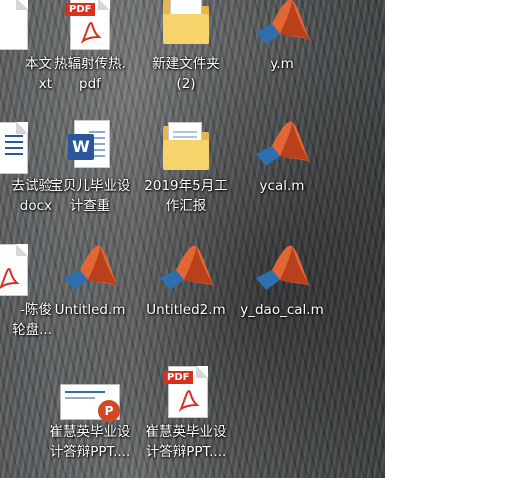  I want to click on desktop-icon-untitled-m: Untitled.m, so click(90, 292).